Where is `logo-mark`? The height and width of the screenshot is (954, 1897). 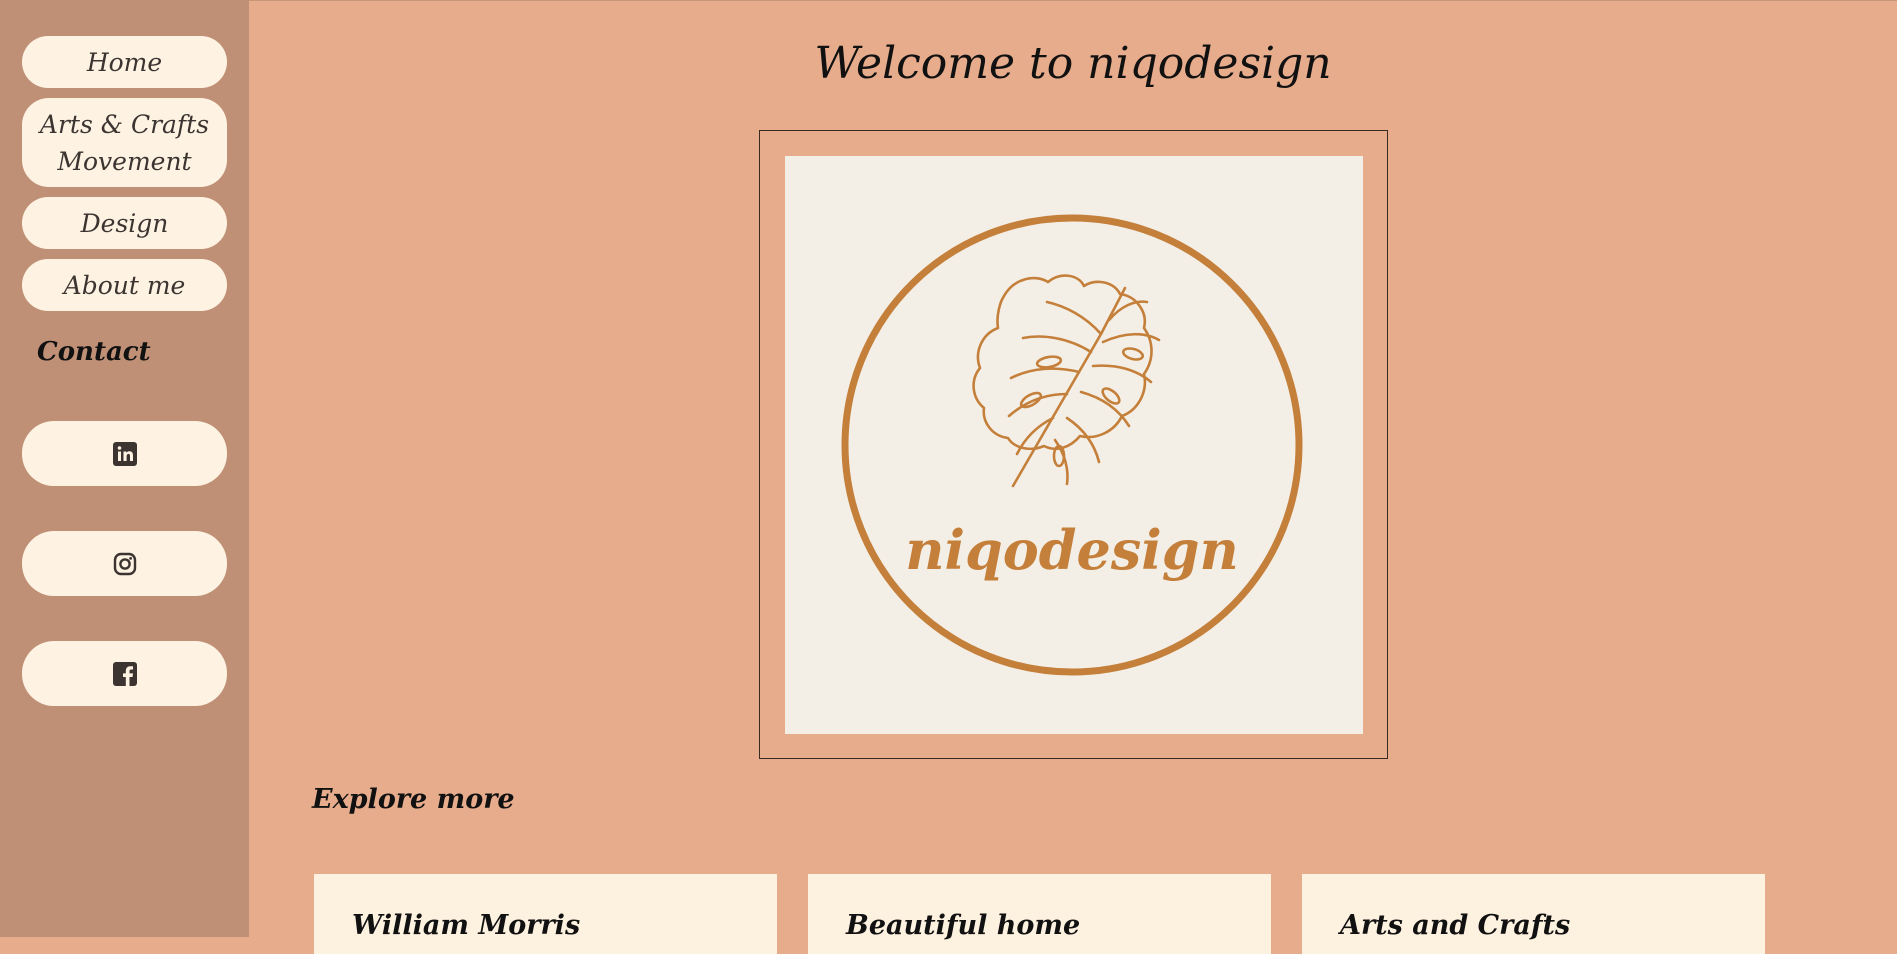 logo-mark is located at coordinates (1072, 445).